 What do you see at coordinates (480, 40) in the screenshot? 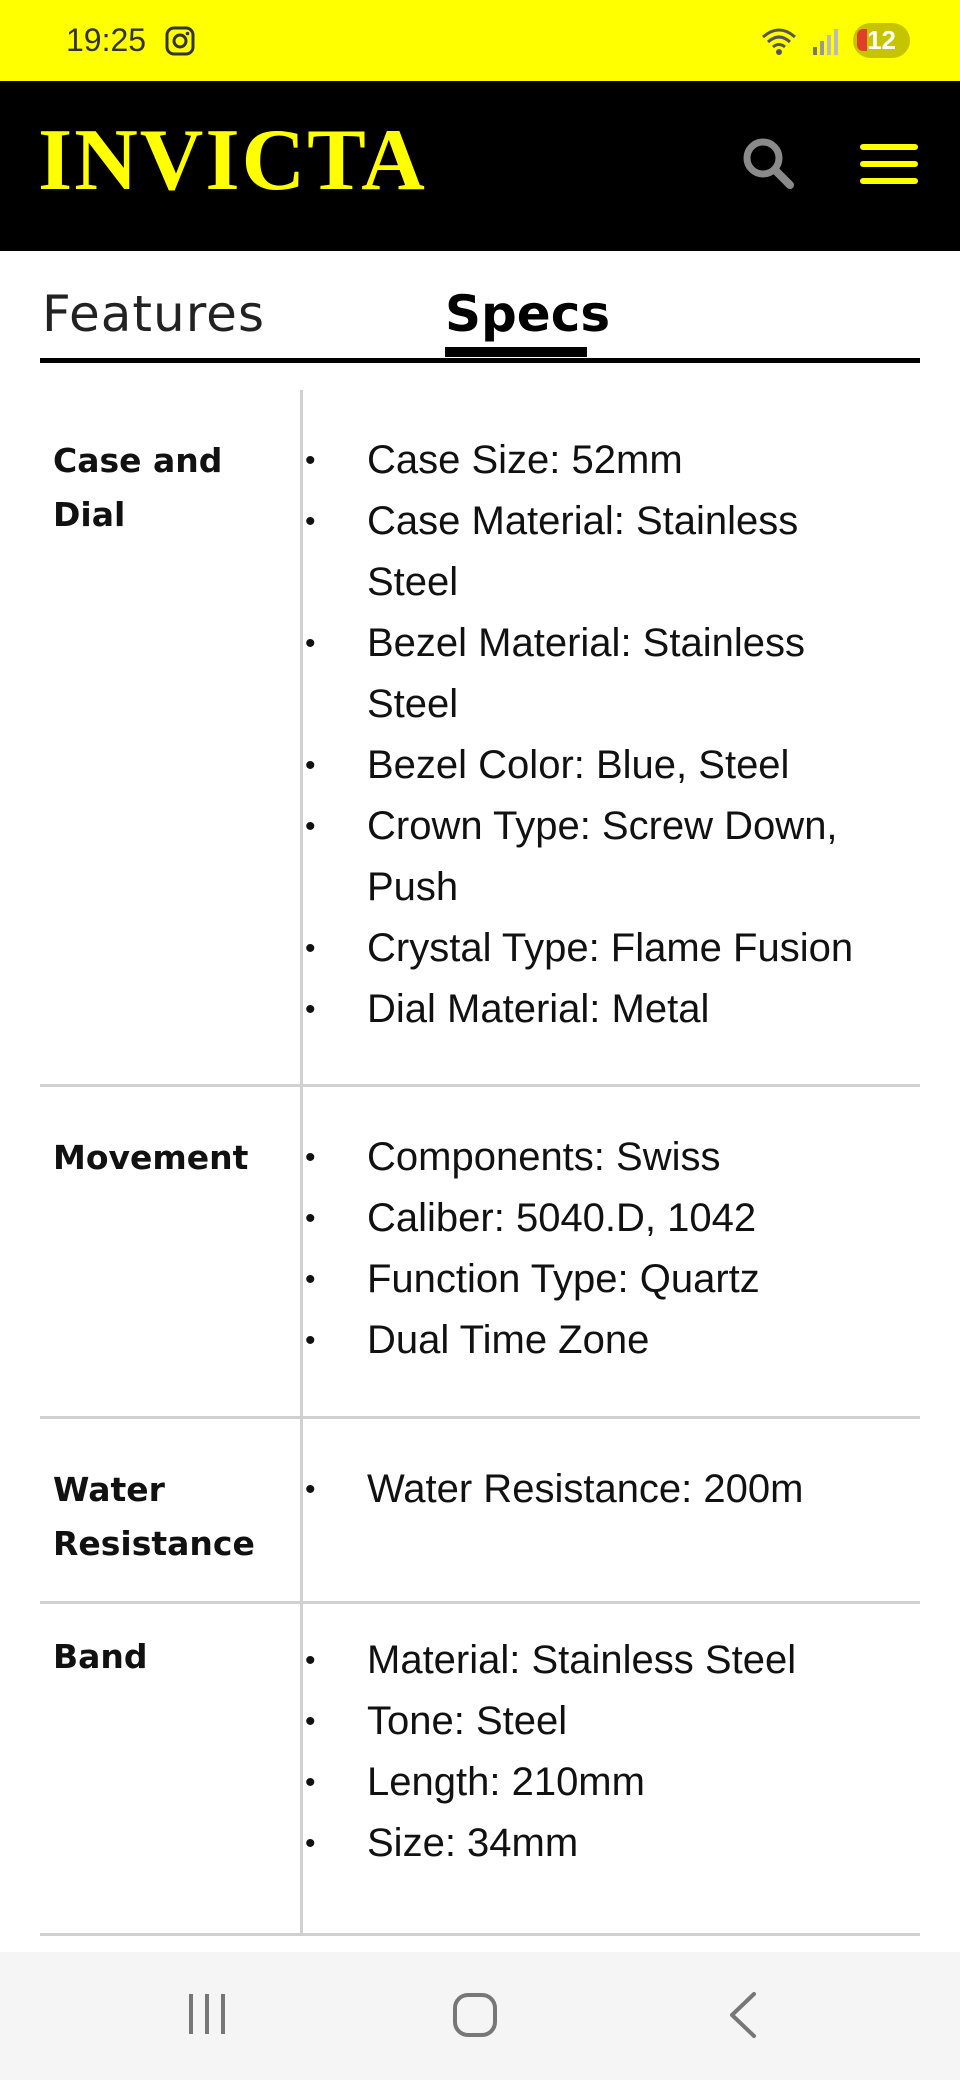
I see `status-bar: 19:25 12` at bounding box center [480, 40].